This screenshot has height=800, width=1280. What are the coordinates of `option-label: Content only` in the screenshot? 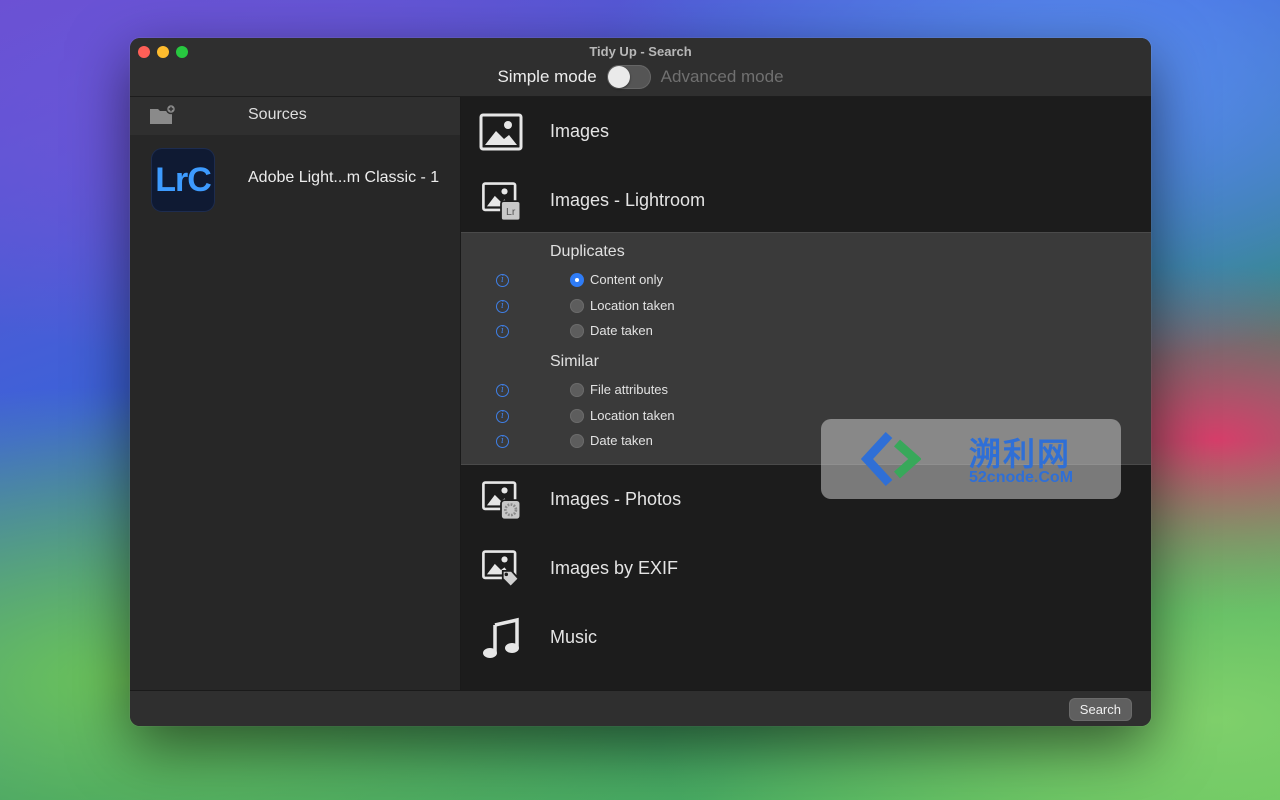 It's located at (626, 279).